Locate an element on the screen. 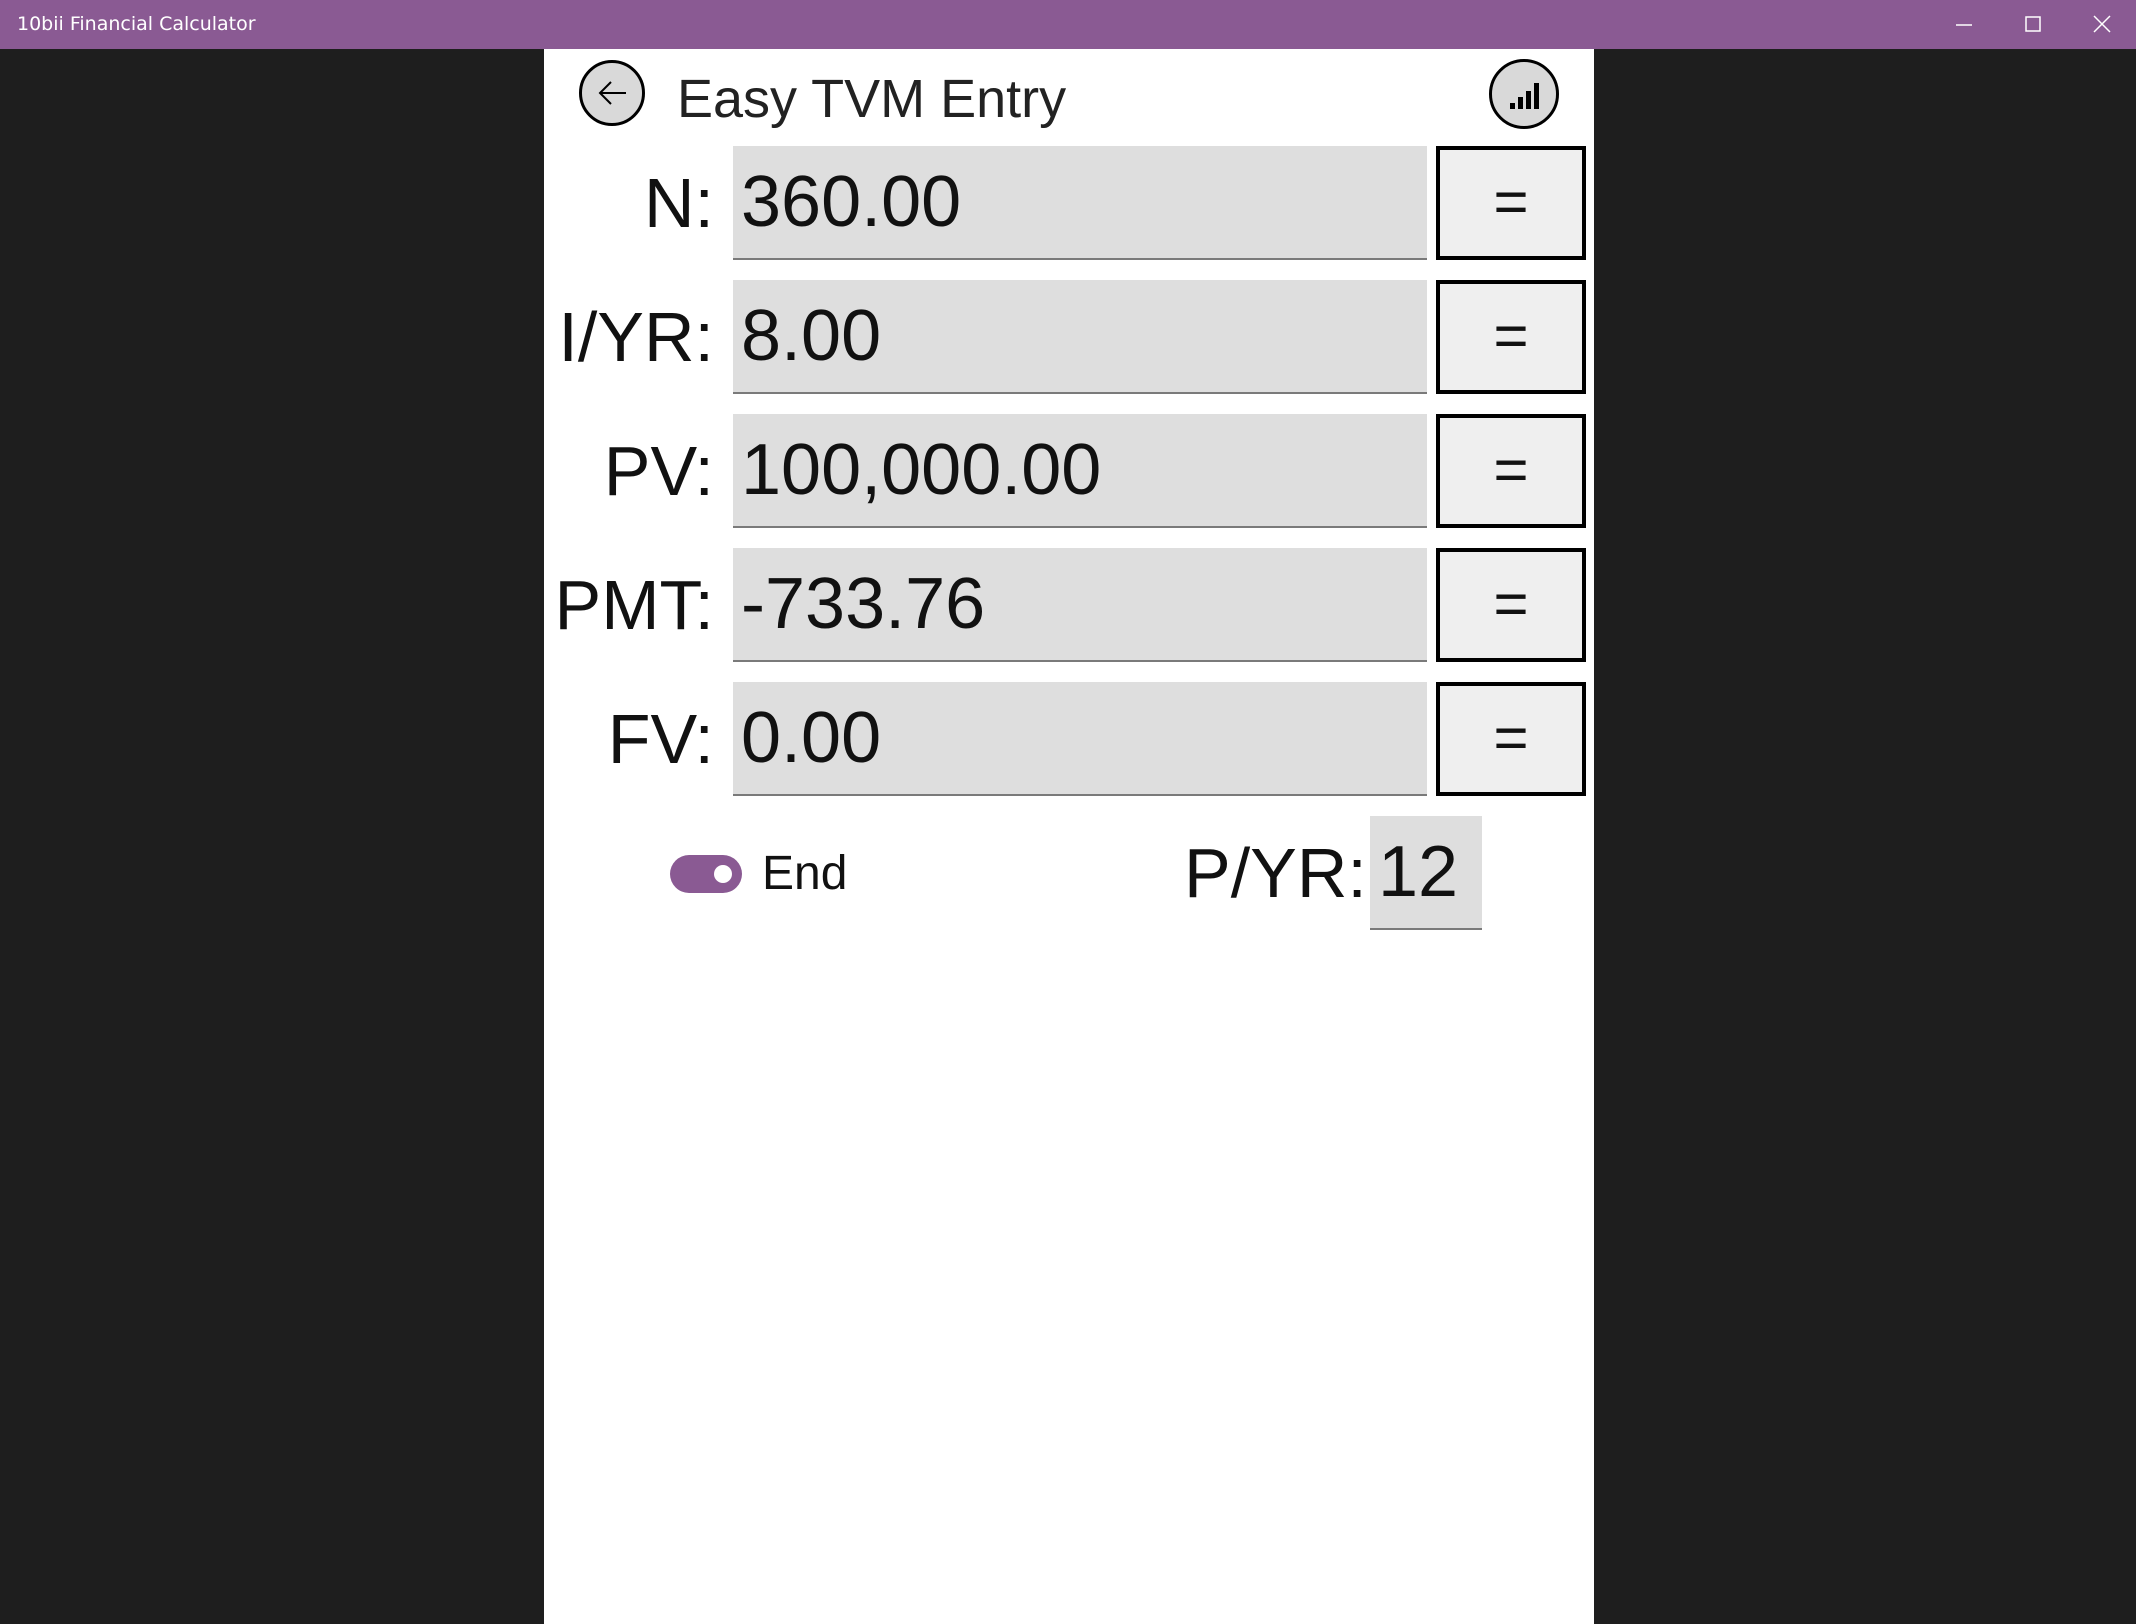 The width and height of the screenshot is (2136, 1624). chart-button is located at coordinates (1524, 94).